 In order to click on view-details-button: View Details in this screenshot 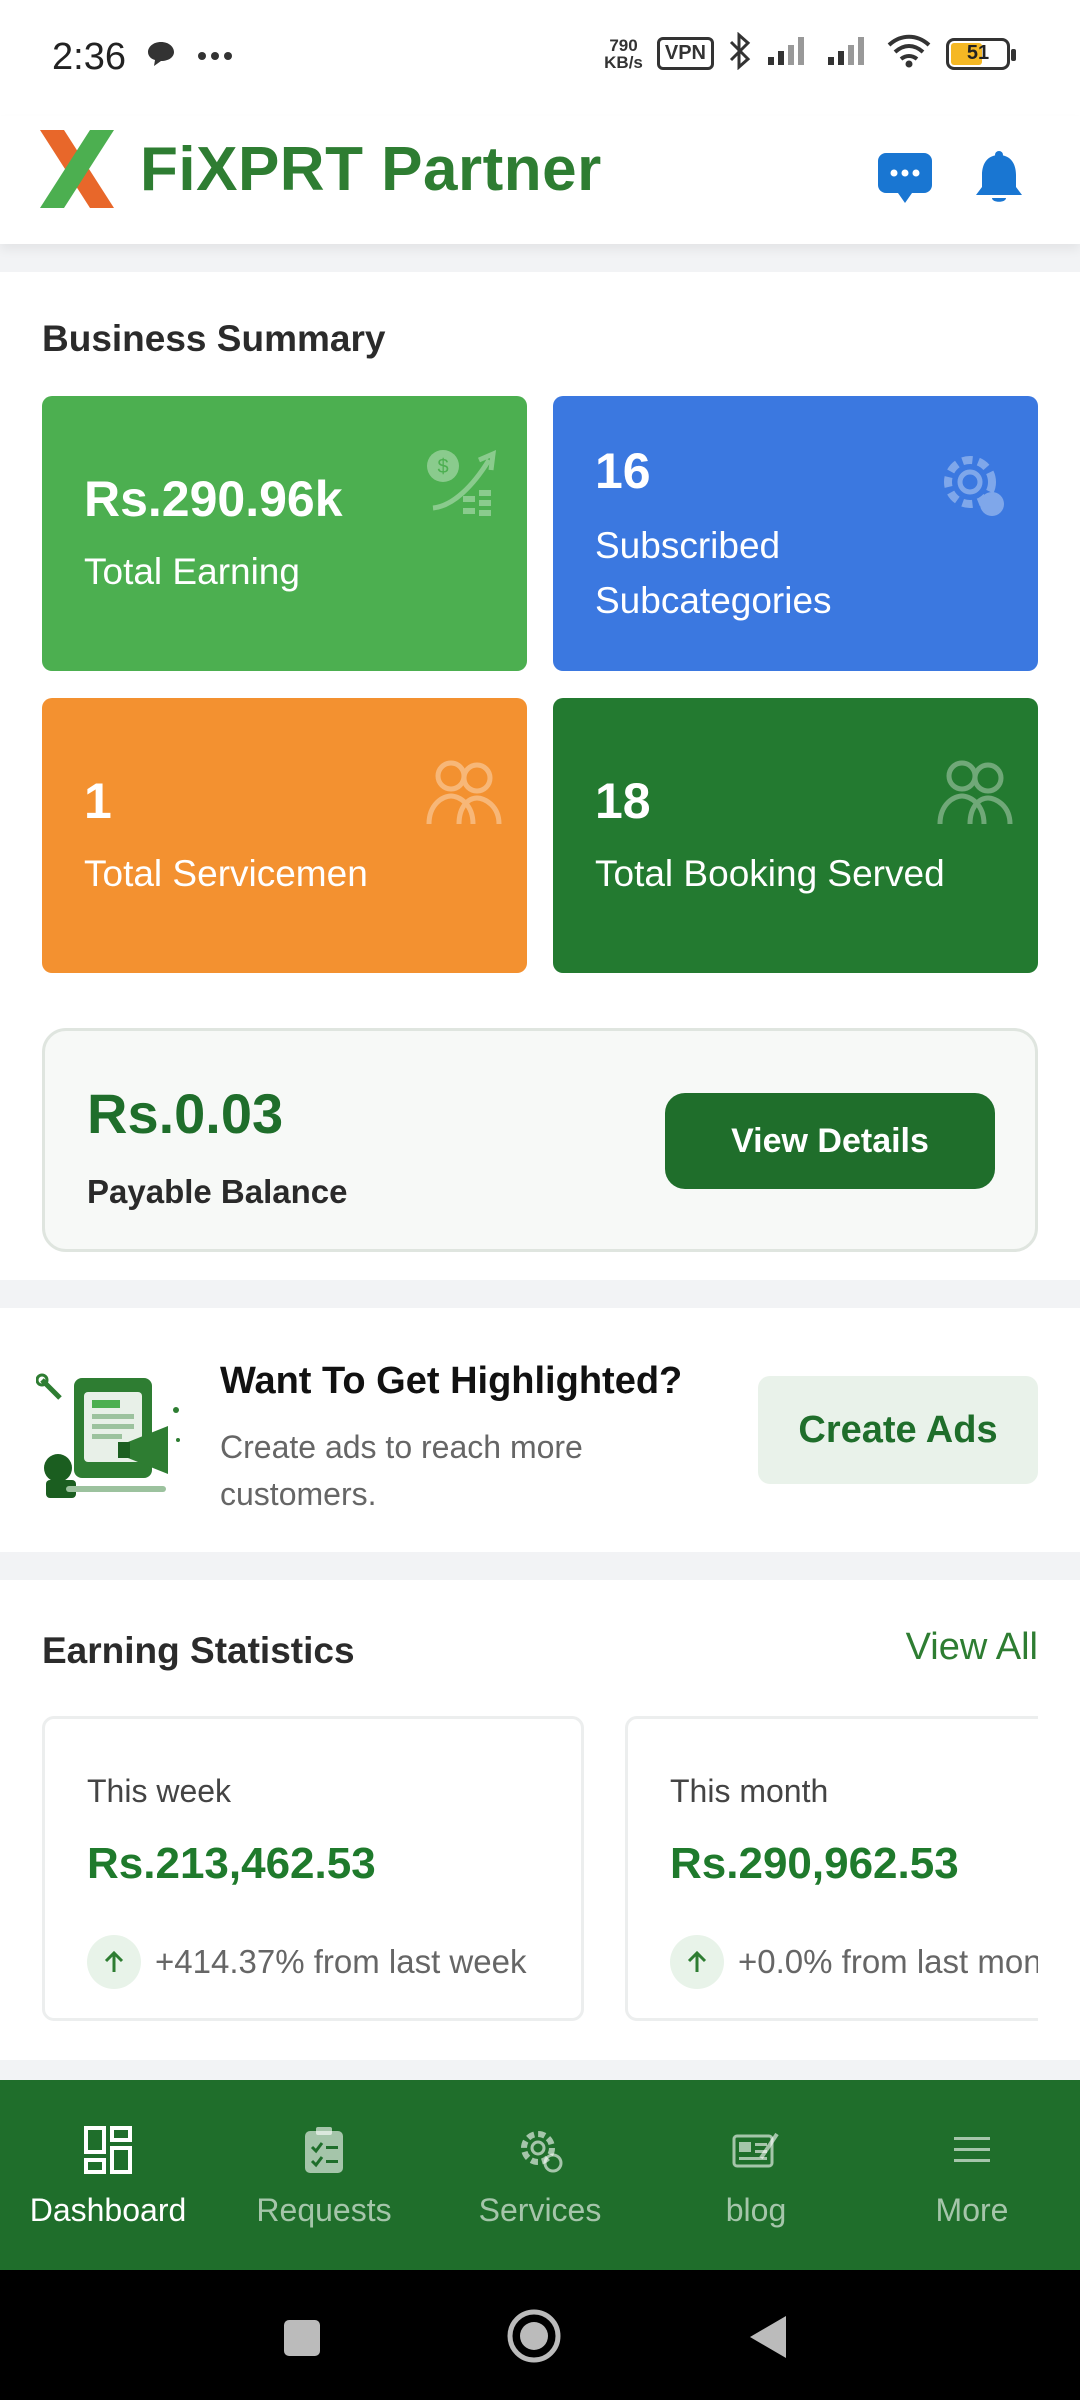, I will do `click(830, 1141)`.